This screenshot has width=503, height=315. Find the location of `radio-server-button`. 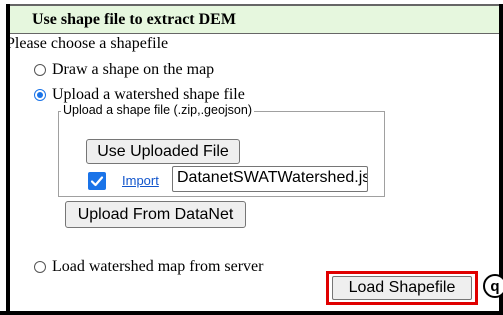

radio-server-button is located at coordinates (40, 267).